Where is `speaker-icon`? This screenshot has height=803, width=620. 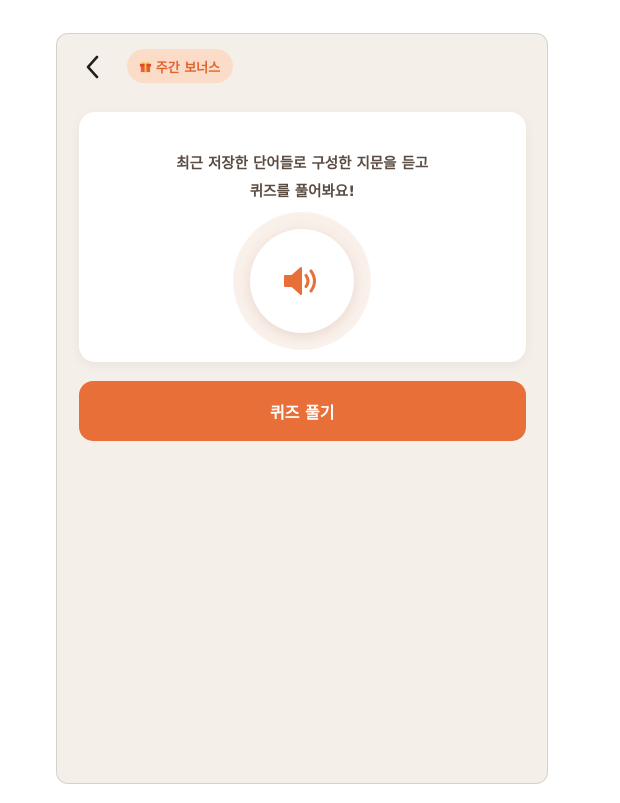 speaker-icon is located at coordinates (300, 281).